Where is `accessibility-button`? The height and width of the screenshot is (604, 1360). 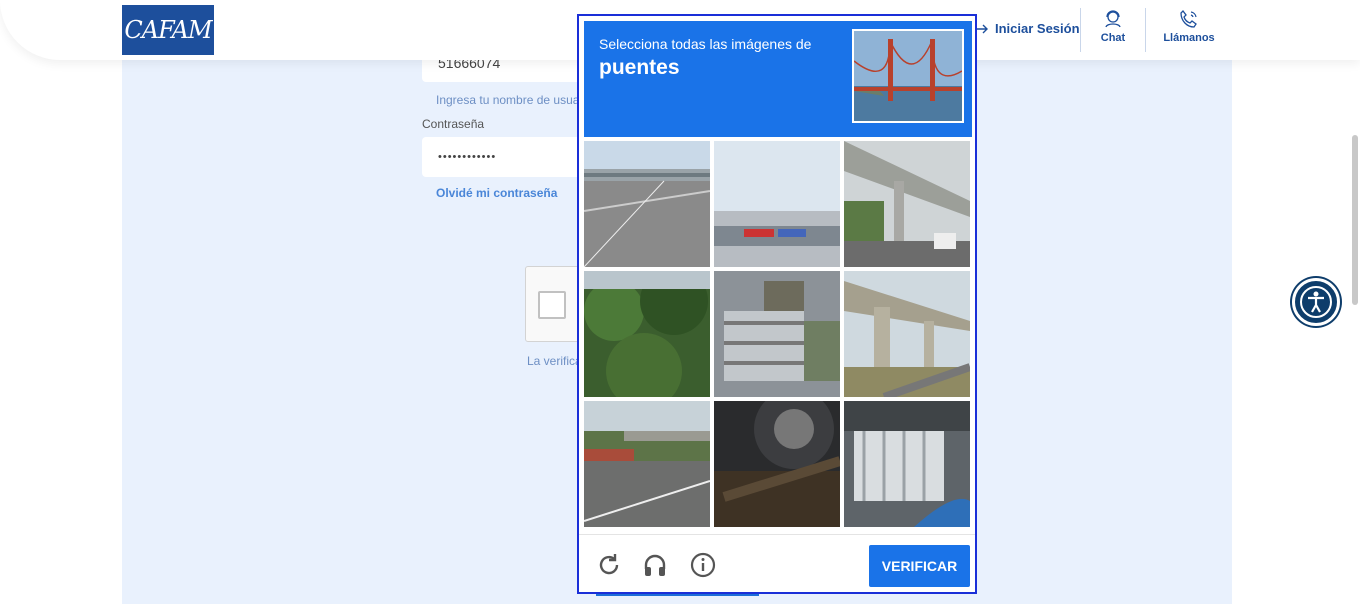
accessibility-button is located at coordinates (1316, 302).